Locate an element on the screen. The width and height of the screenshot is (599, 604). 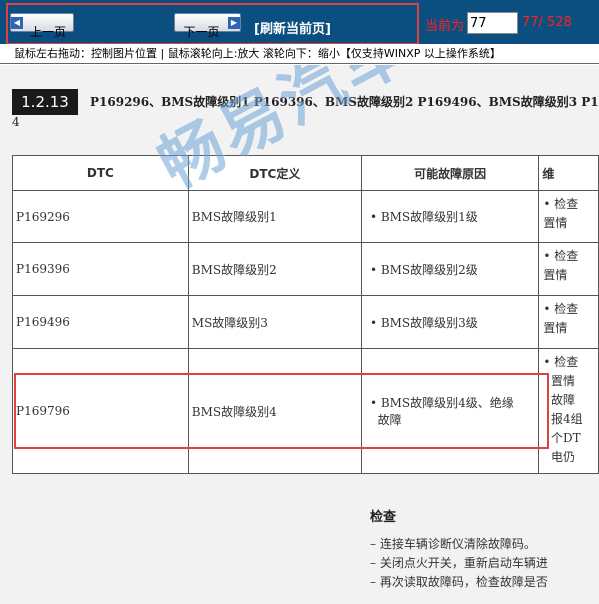
header-definition: DTC定义 is located at coordinates (274, 173).